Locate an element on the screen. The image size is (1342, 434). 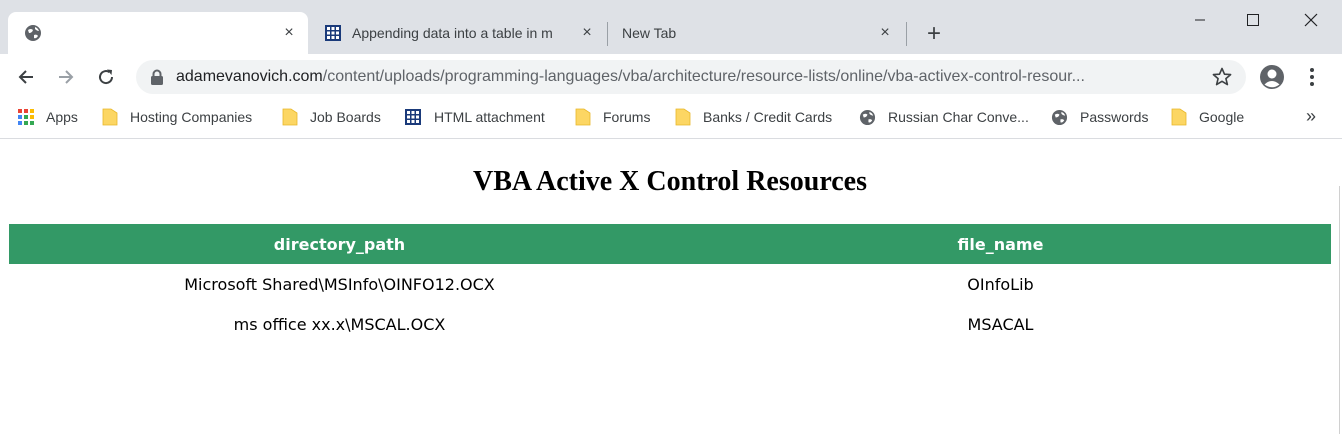
tab-separator is located at coordinates (906, 34).